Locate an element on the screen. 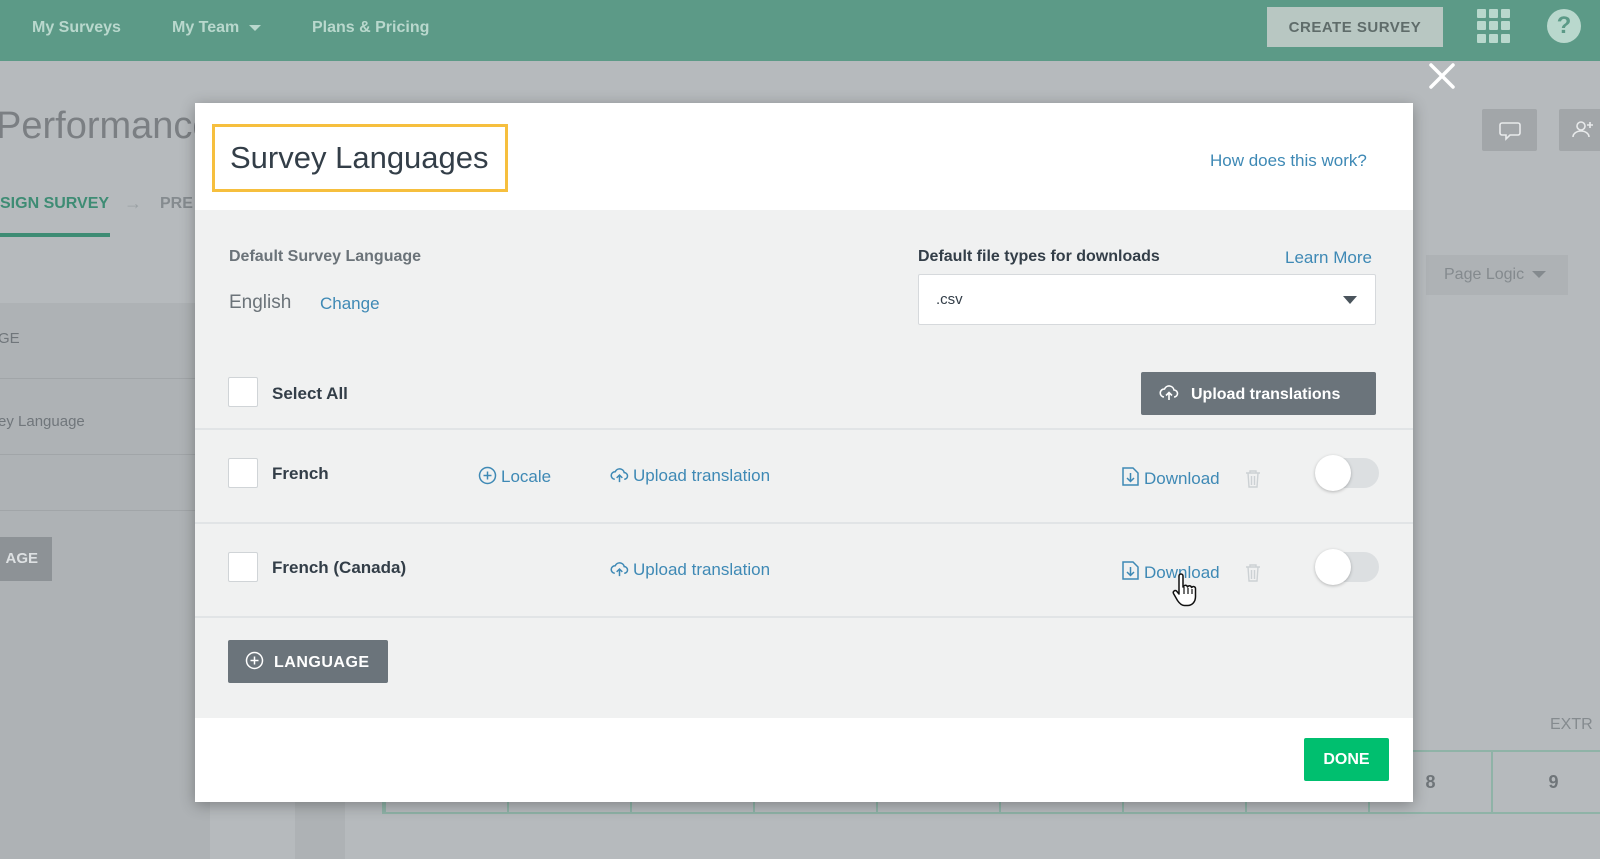 Image resolution: width=1600 pixels, height=859 pixels. nav-my-surveys: My Surveys is located at coordinates (76, 28).